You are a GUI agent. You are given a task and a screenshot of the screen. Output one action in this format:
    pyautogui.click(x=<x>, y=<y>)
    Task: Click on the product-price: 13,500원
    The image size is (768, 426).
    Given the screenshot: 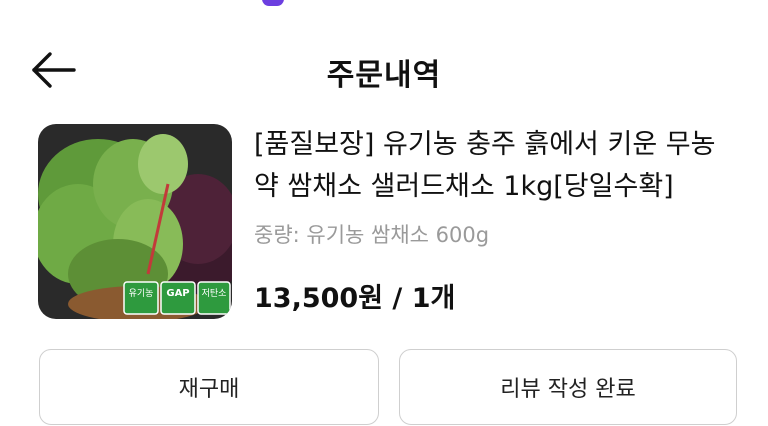 What is the action you would take?
    pyautogui.click(x=319, y=298)
    